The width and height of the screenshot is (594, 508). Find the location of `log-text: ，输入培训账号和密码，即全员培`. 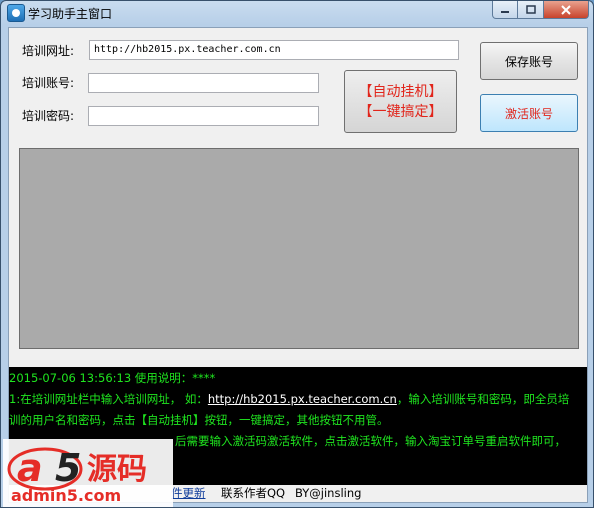

log-text: ，输入培训账号和密码，即全员培 is located at coordinates (483, 399).